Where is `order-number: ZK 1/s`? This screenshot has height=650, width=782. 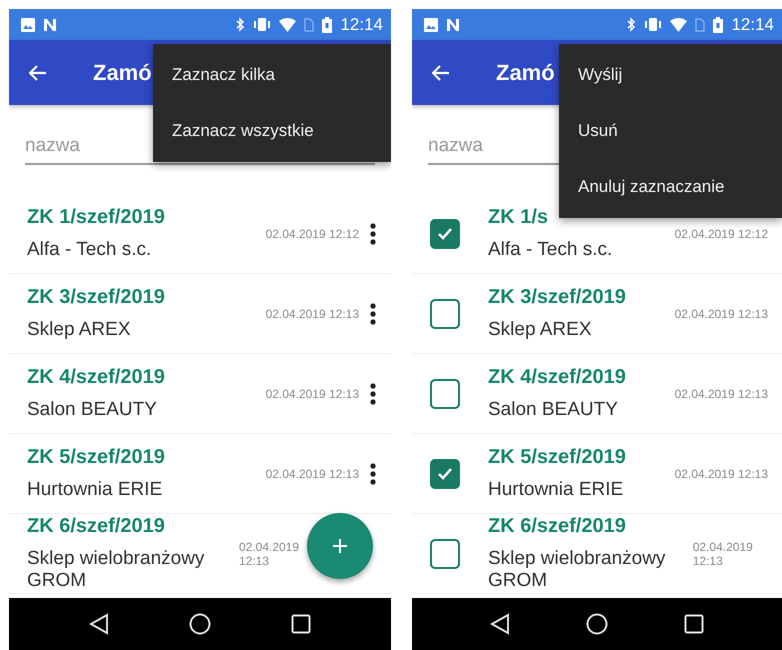
order-number: ZK 1/s is located at coordinates (519, 217).